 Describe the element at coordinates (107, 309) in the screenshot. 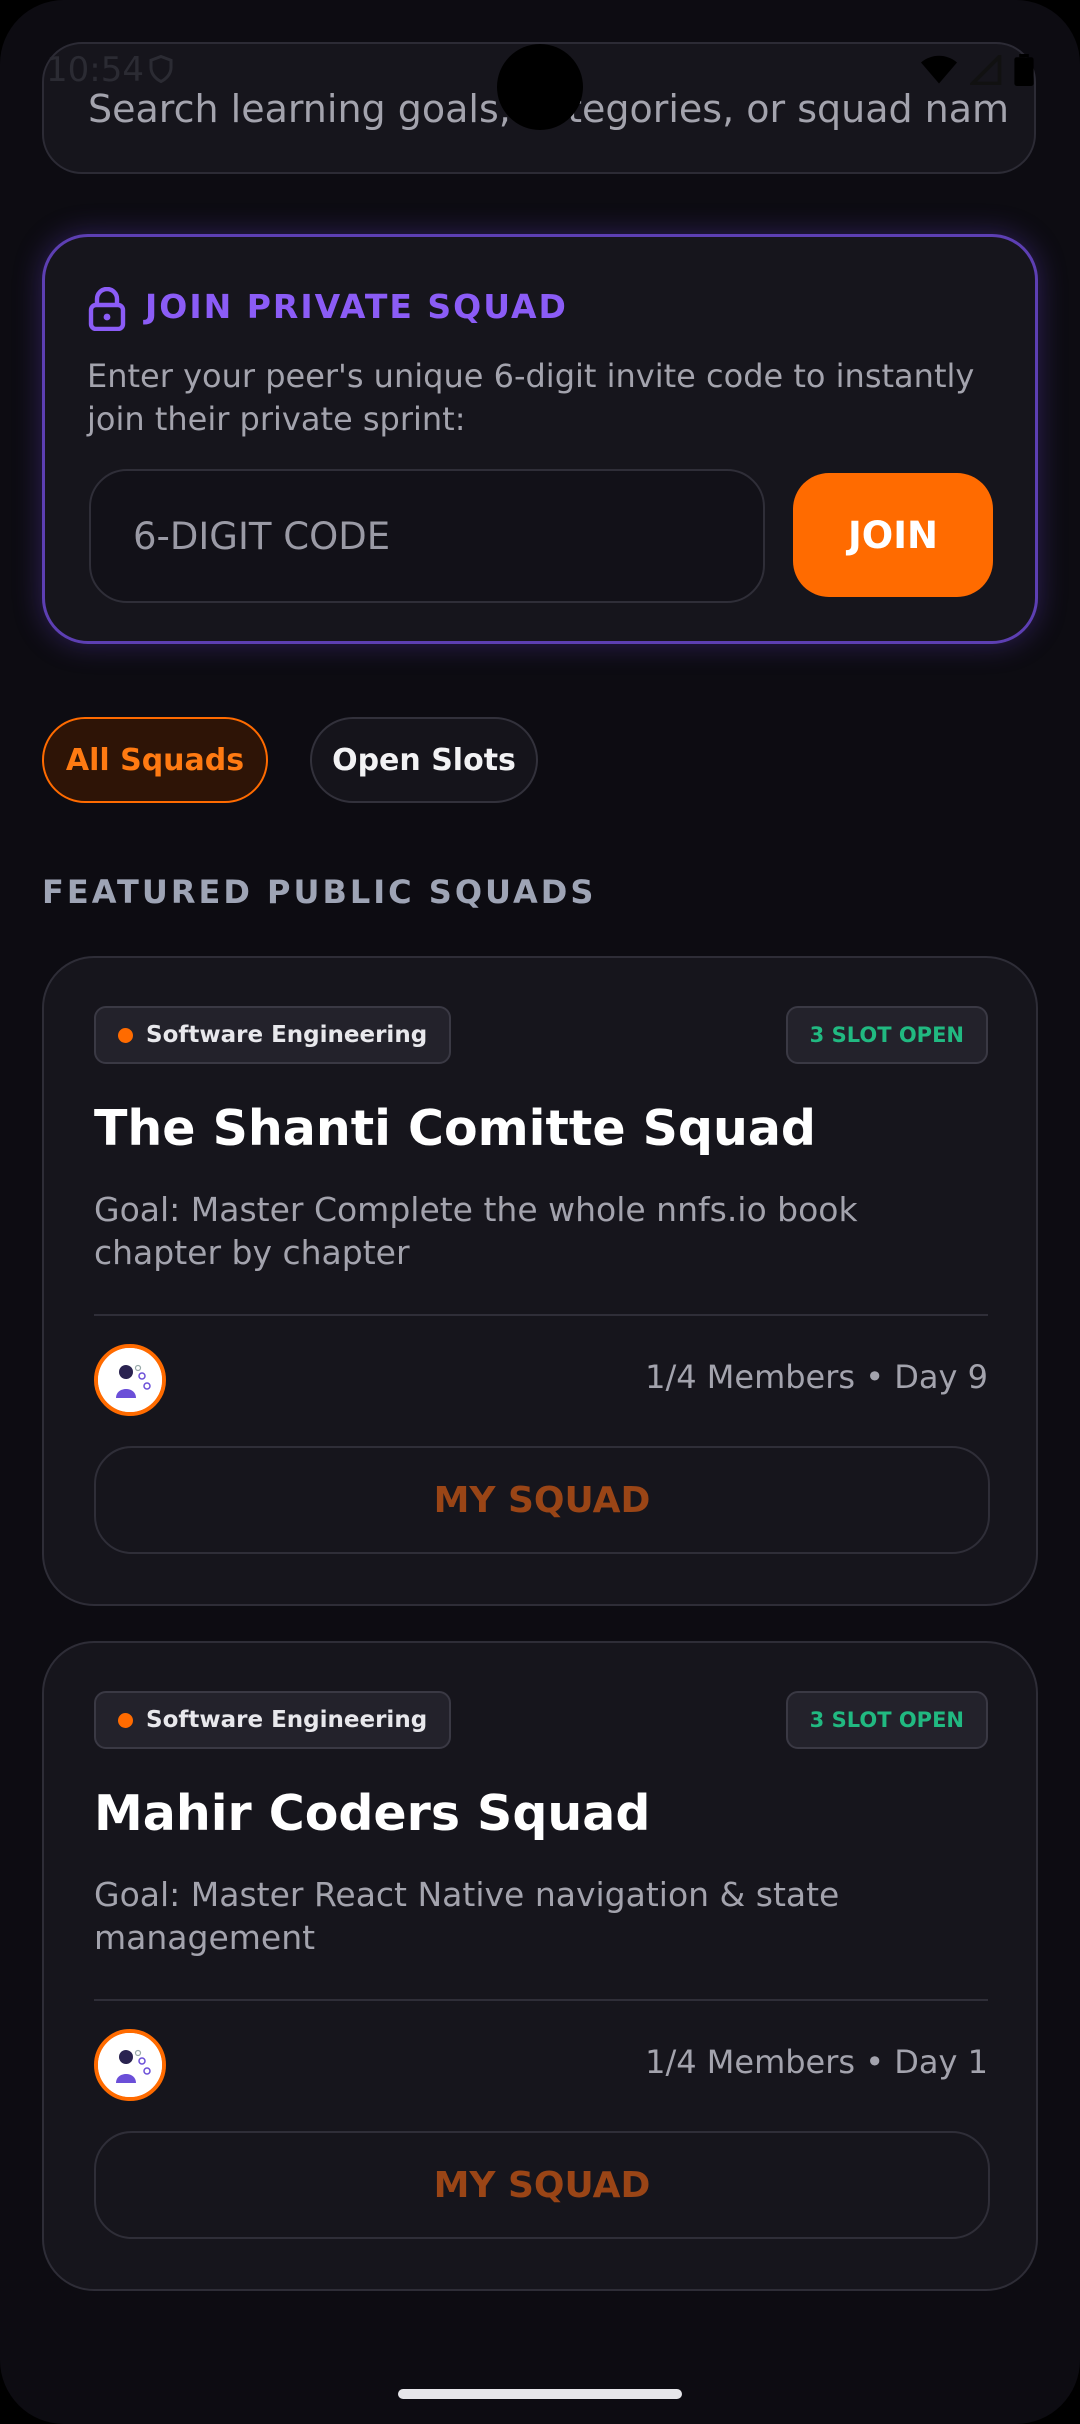

I see `lock-icon` at that location.